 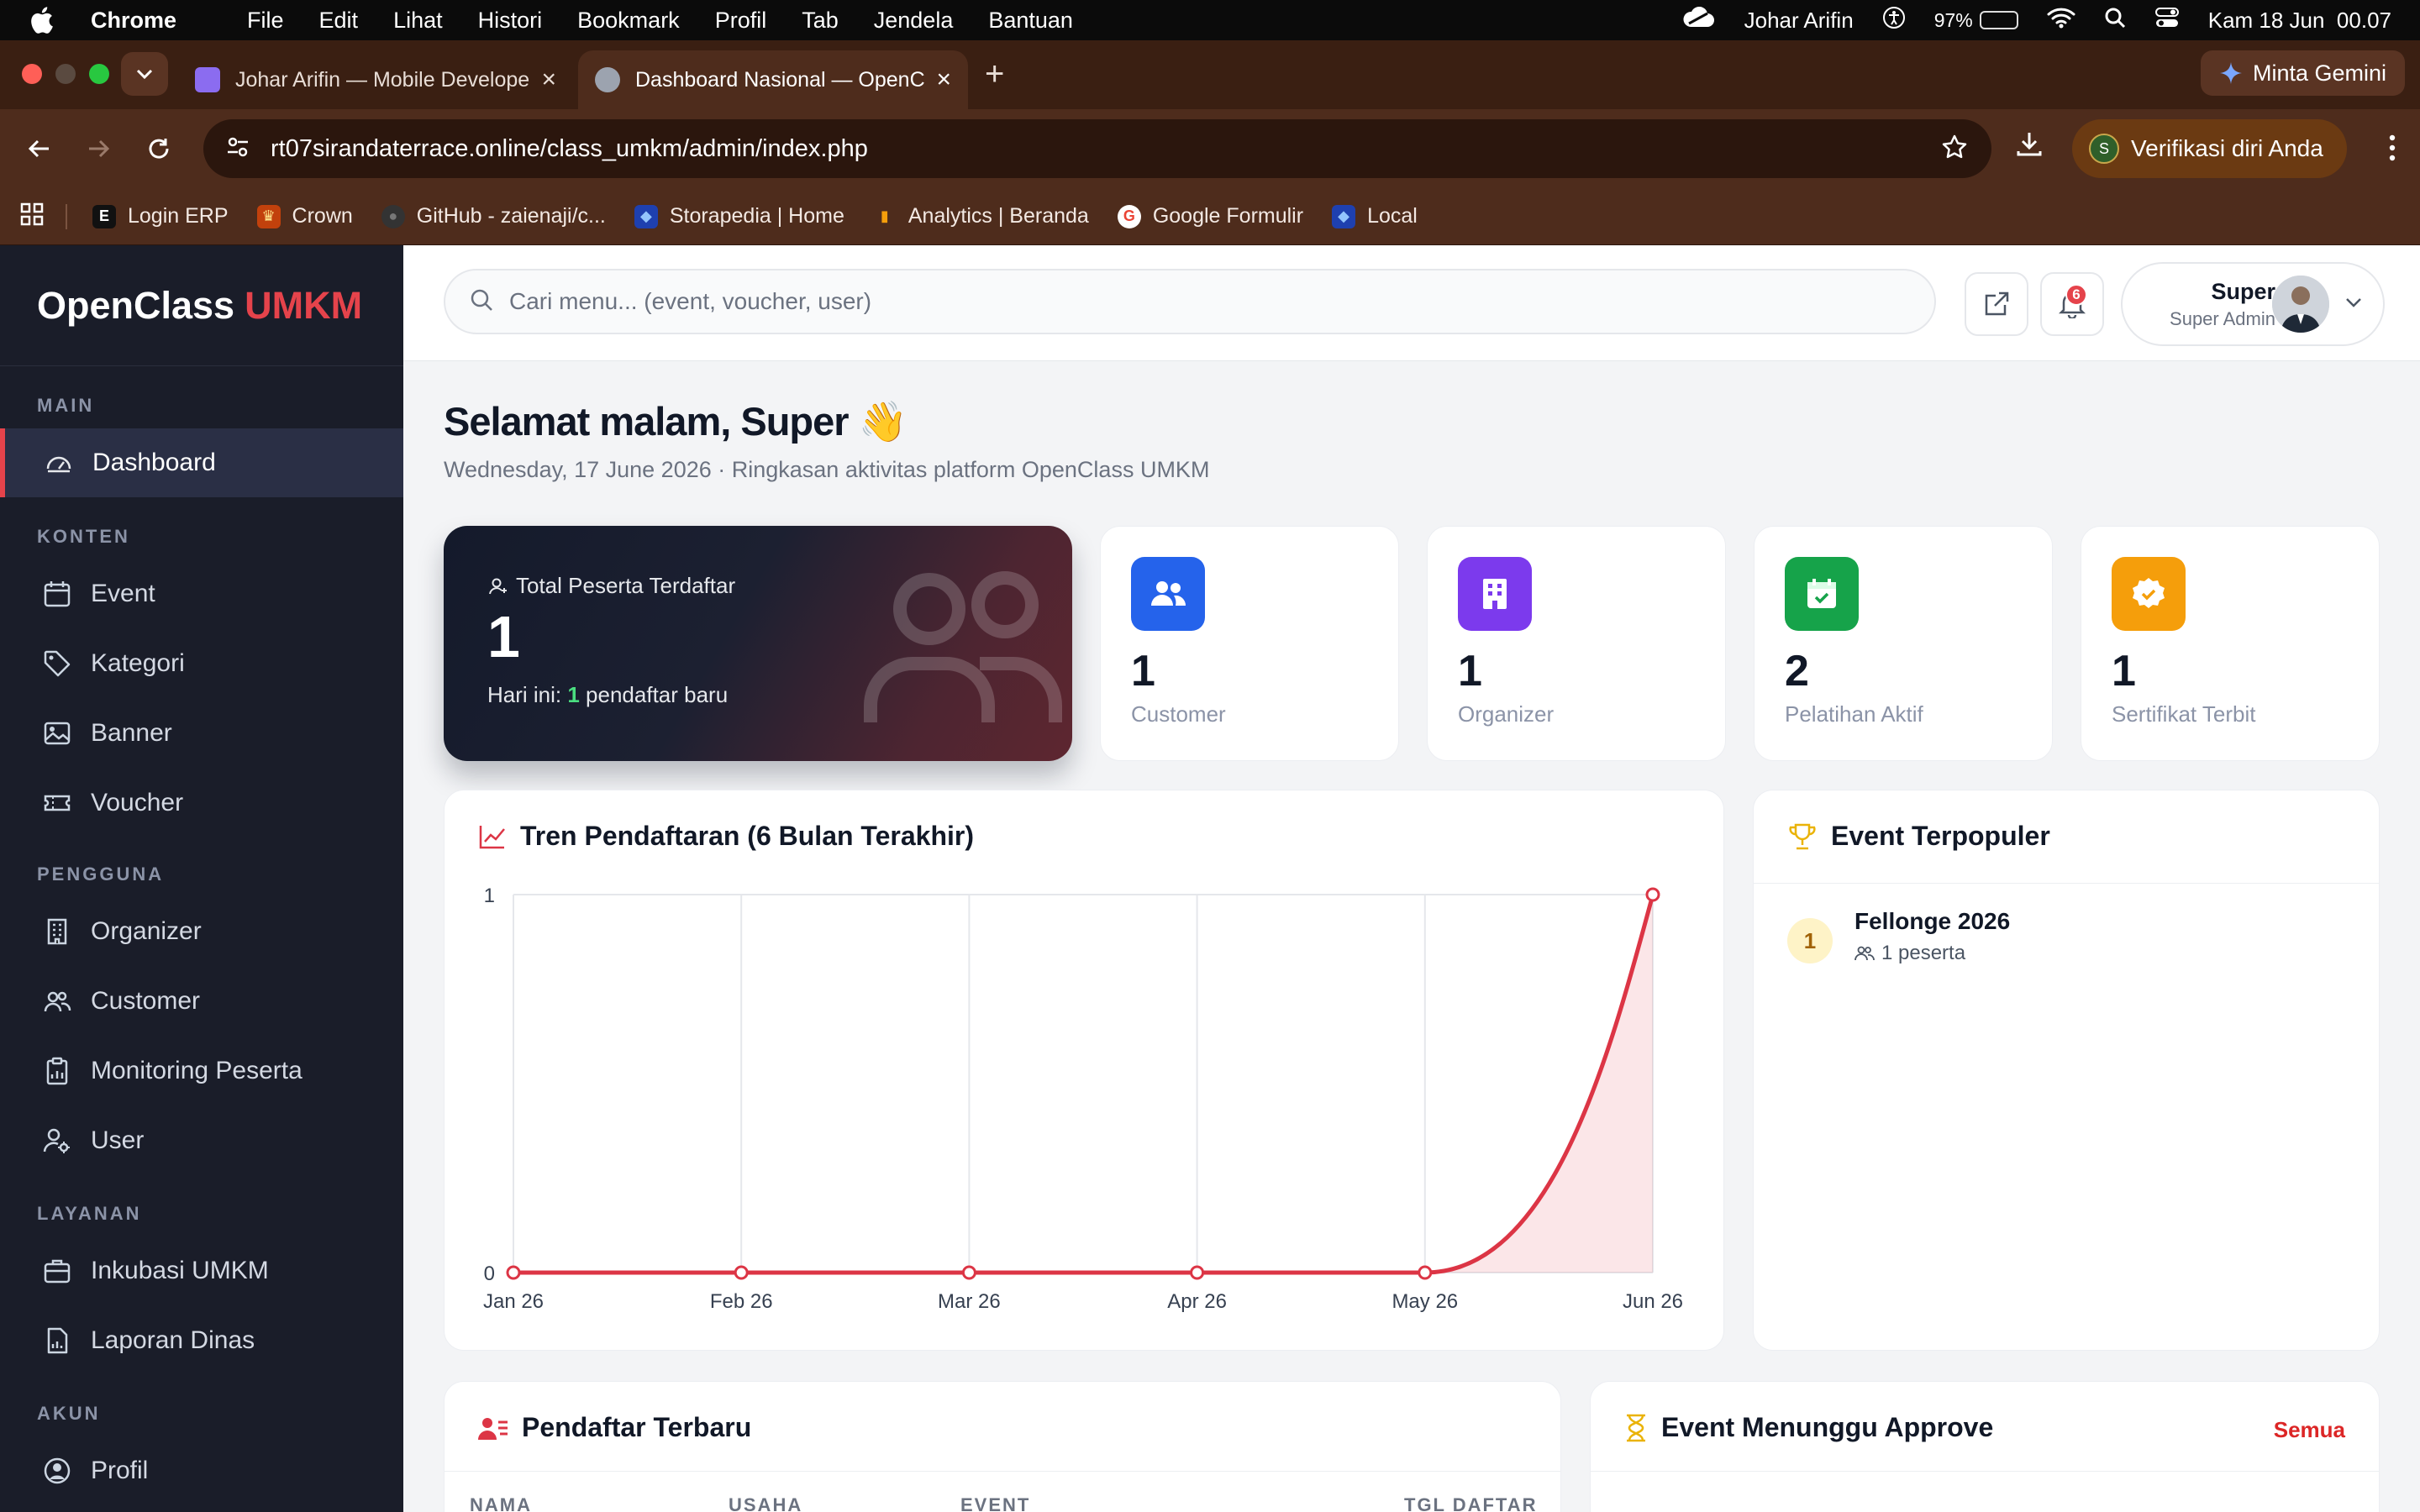 I want to click on menu-edit: Edit, so click(x=339, y=21).